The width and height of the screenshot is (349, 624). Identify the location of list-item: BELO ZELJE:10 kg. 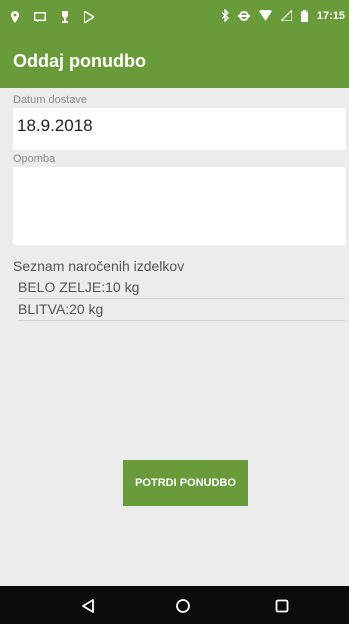
(182, 288).